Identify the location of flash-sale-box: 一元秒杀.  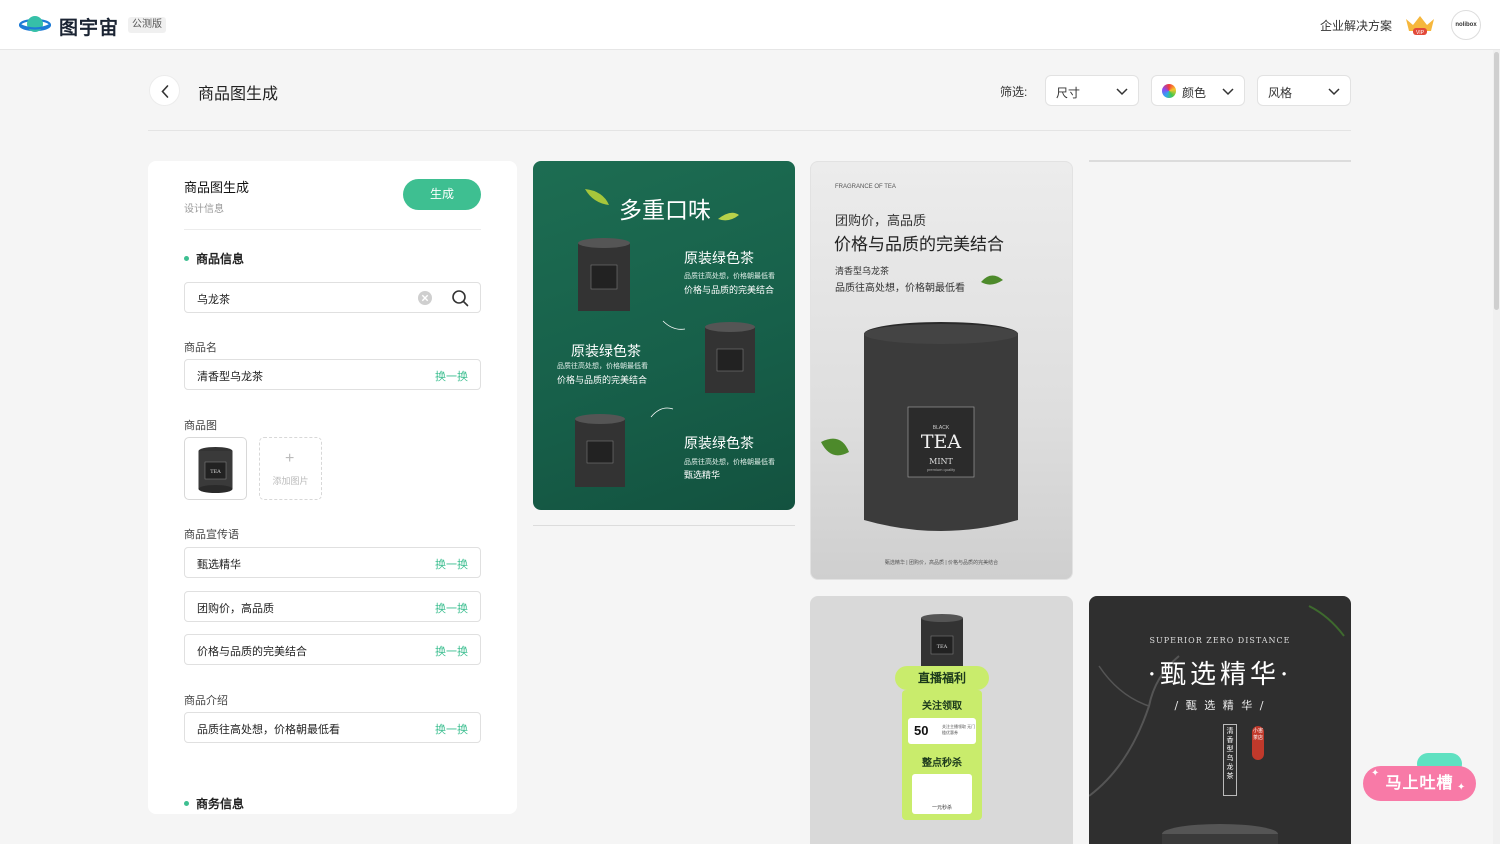
(942, 794).